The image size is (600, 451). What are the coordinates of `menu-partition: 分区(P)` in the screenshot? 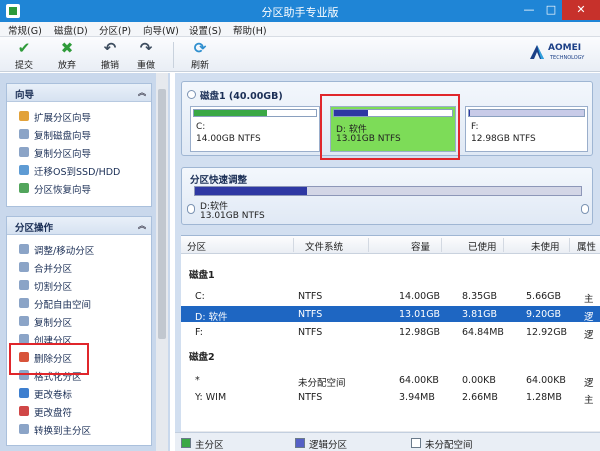 It's located at (115, 30).